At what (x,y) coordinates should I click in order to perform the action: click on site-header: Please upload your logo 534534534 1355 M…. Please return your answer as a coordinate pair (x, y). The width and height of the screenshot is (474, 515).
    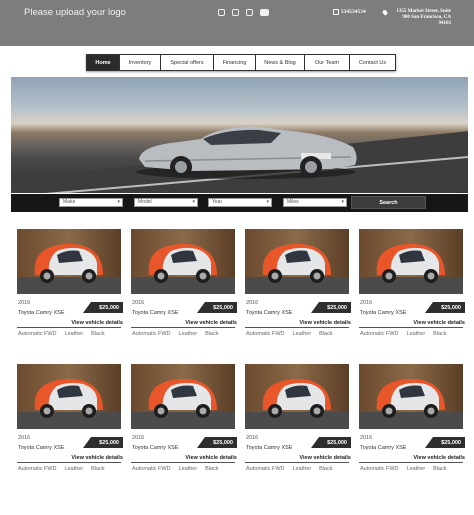
    Looking at the image, I should click on (237, 23).